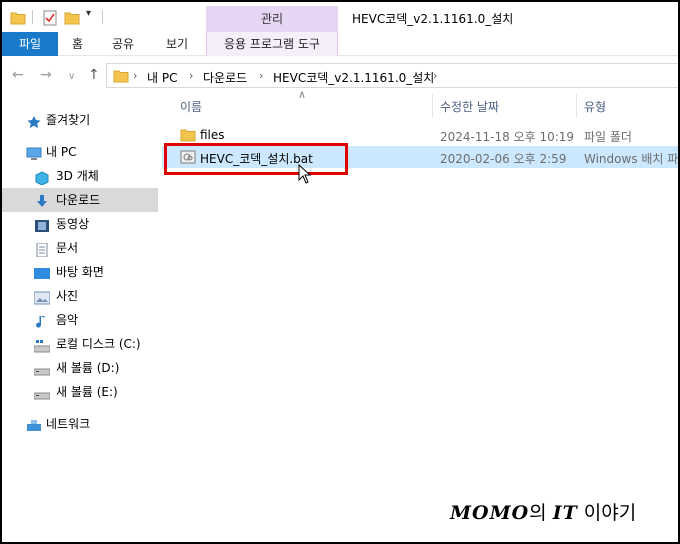  What do you see at coordinates (67, 296) in the screenshot?
I see `sidebar-item-label: 사진` at bounding box center [67, 296].